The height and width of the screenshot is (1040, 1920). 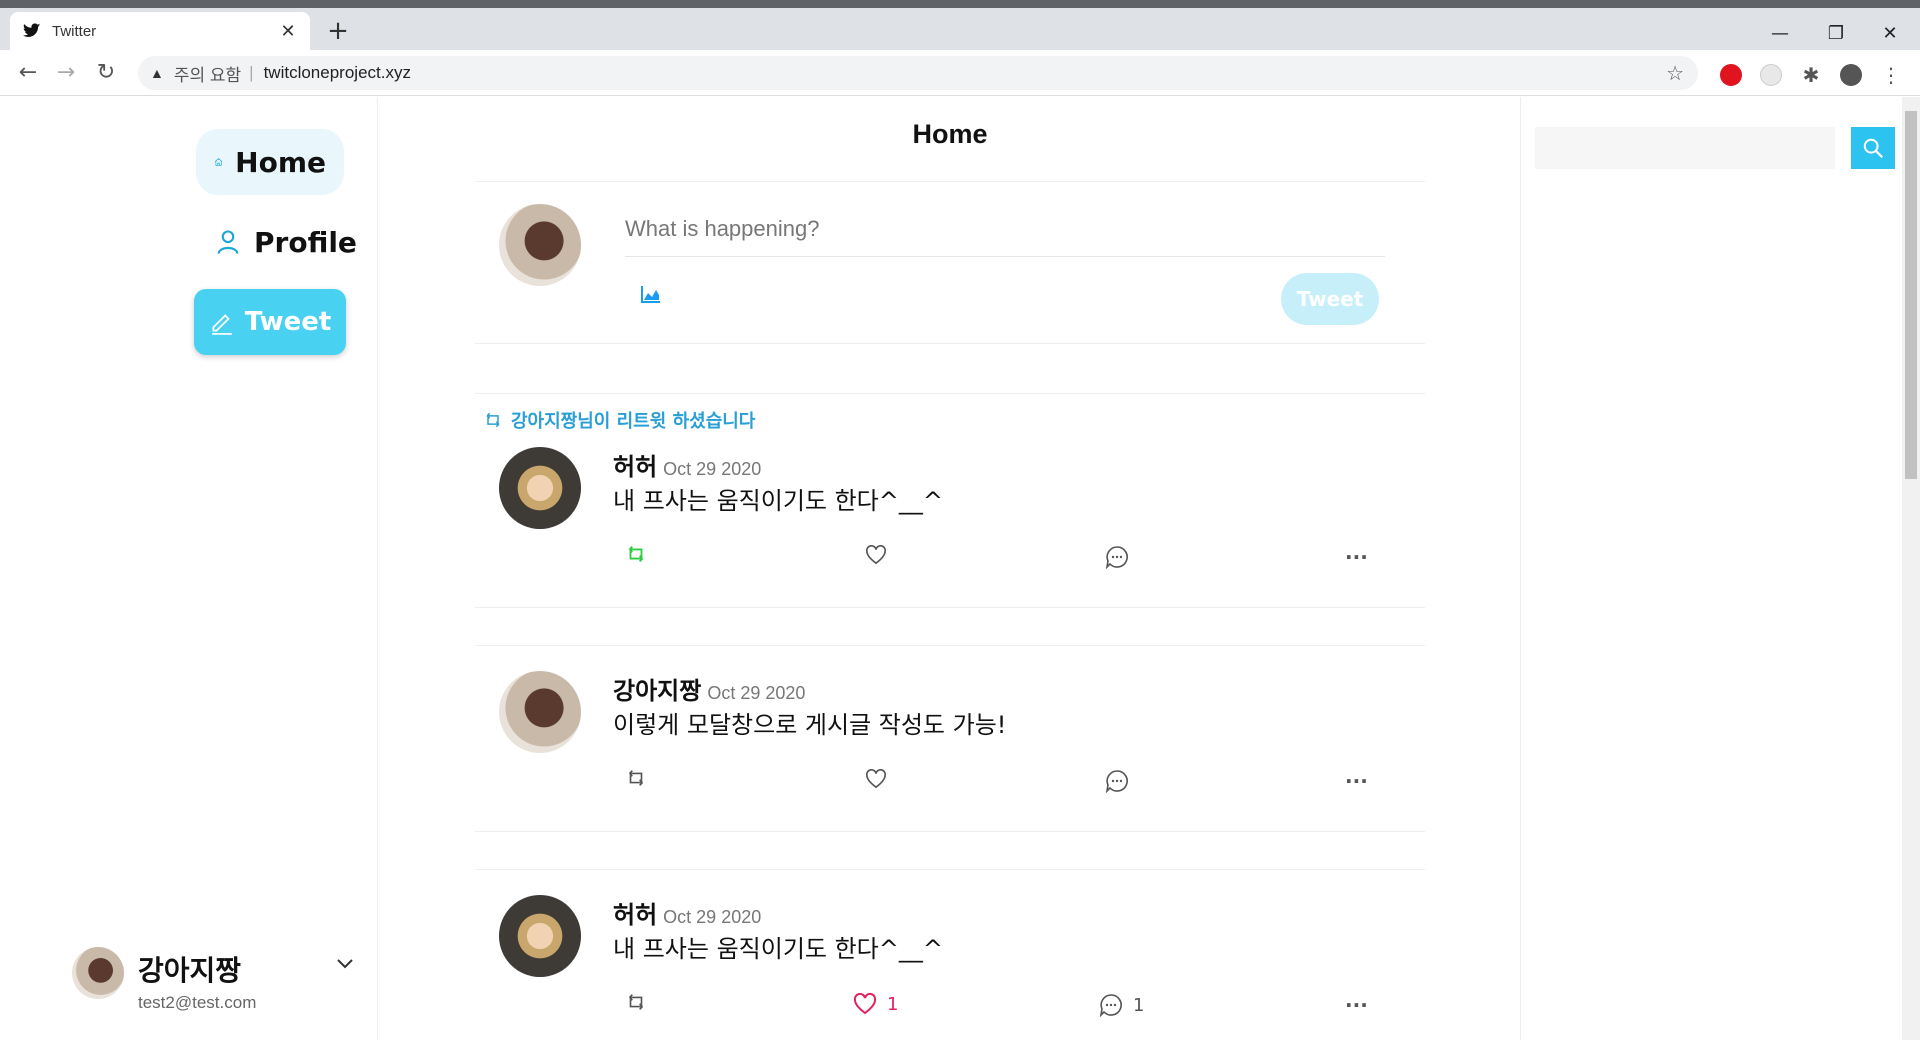 What do you see at coordinates (1780, 34) in the screenshot?
I see `minimize-button: —` at bounding box center [1780, 34].